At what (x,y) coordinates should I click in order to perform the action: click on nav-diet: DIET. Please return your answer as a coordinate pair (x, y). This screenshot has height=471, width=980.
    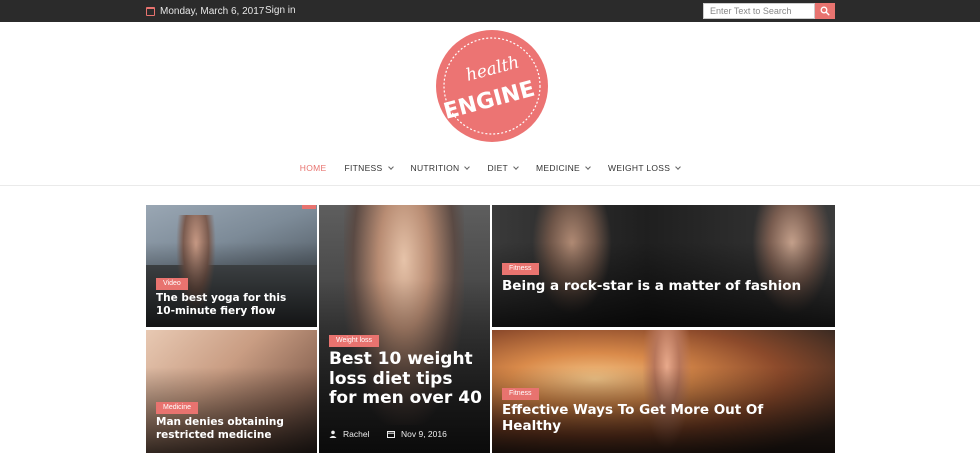
    Looking at the image, I should click on (502, 168).